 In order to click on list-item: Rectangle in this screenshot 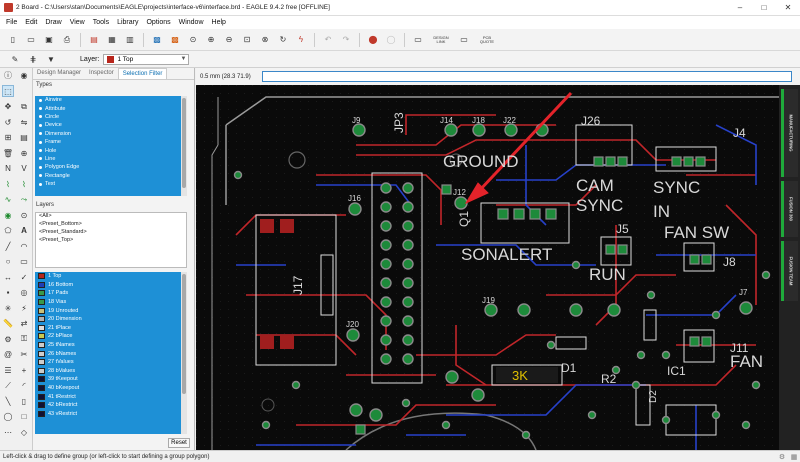, I will do `click(111, 176)`.